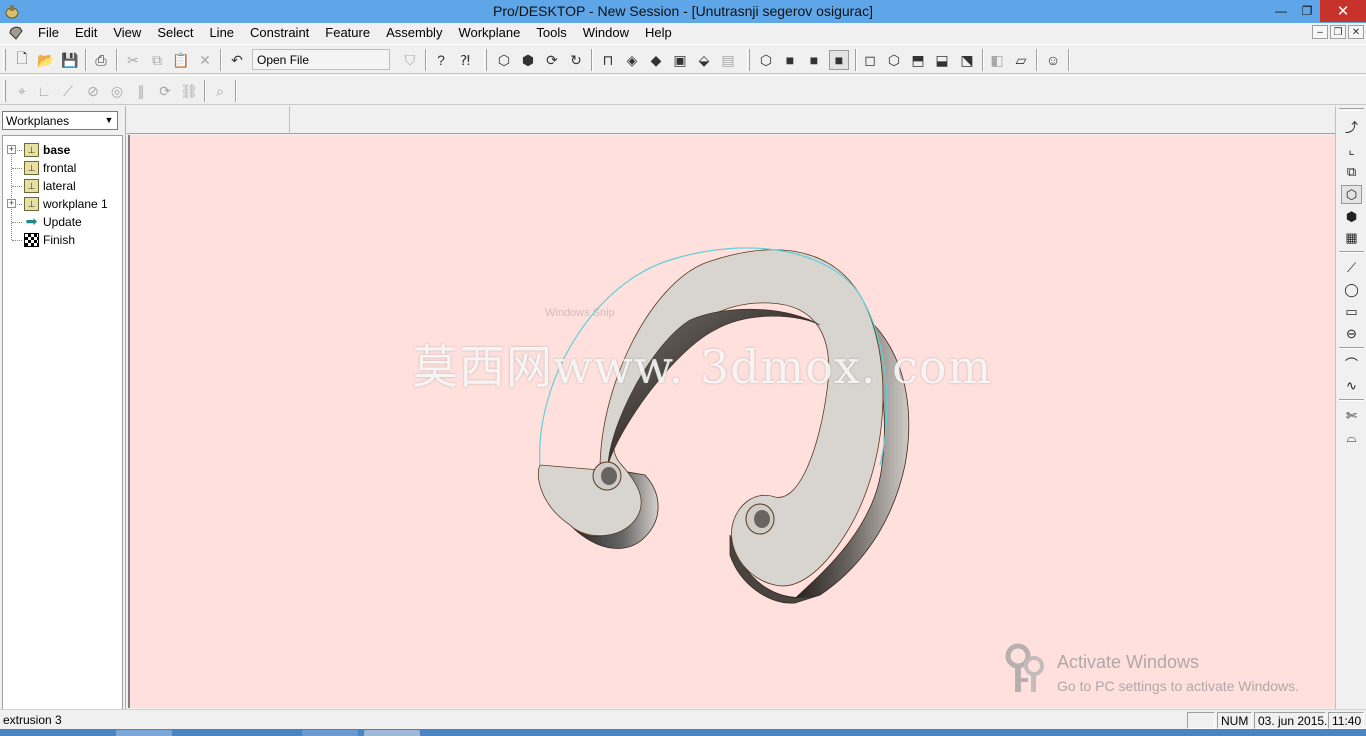 The image size is (1366, 736). Describe the element at coordinates (16, 33) in the screenshot. I see `document-icon` at that location.